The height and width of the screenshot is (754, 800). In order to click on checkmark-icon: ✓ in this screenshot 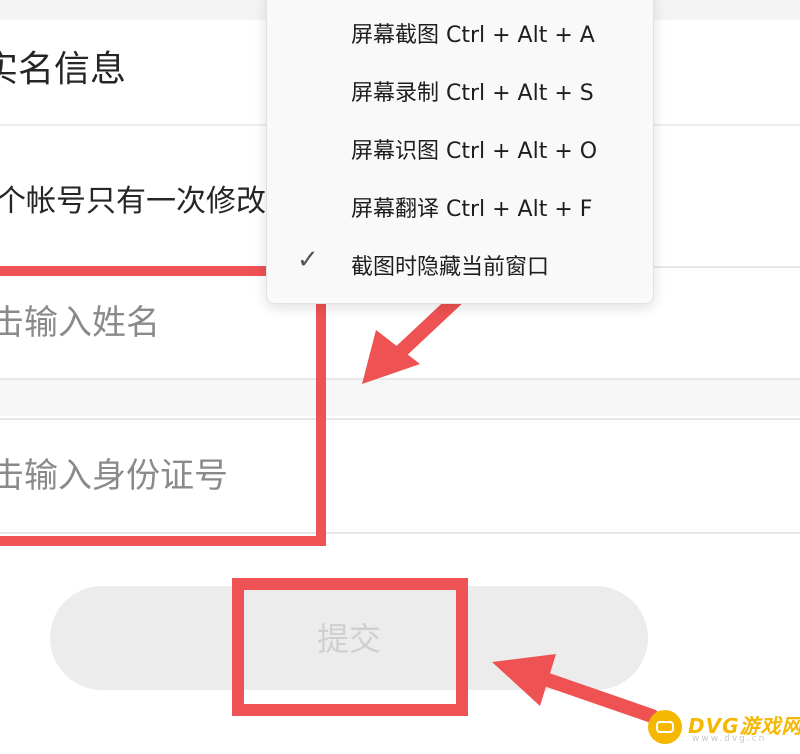, I will do `click(308, 260)`.